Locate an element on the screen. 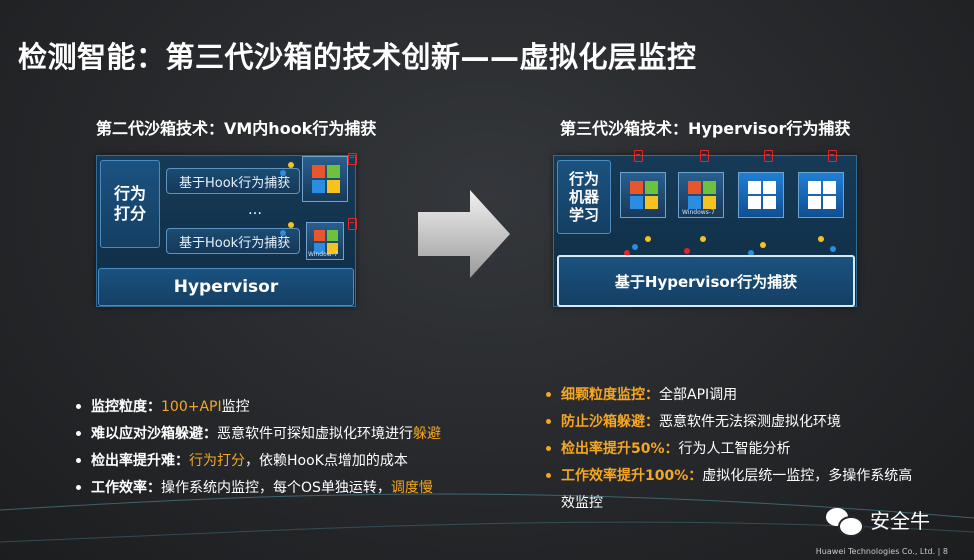 The height and width of the screenshot is (560, 974). hypervisor-capture-bar: 基于Hypervisor行为捕获 is located at coordinates (706, 281).